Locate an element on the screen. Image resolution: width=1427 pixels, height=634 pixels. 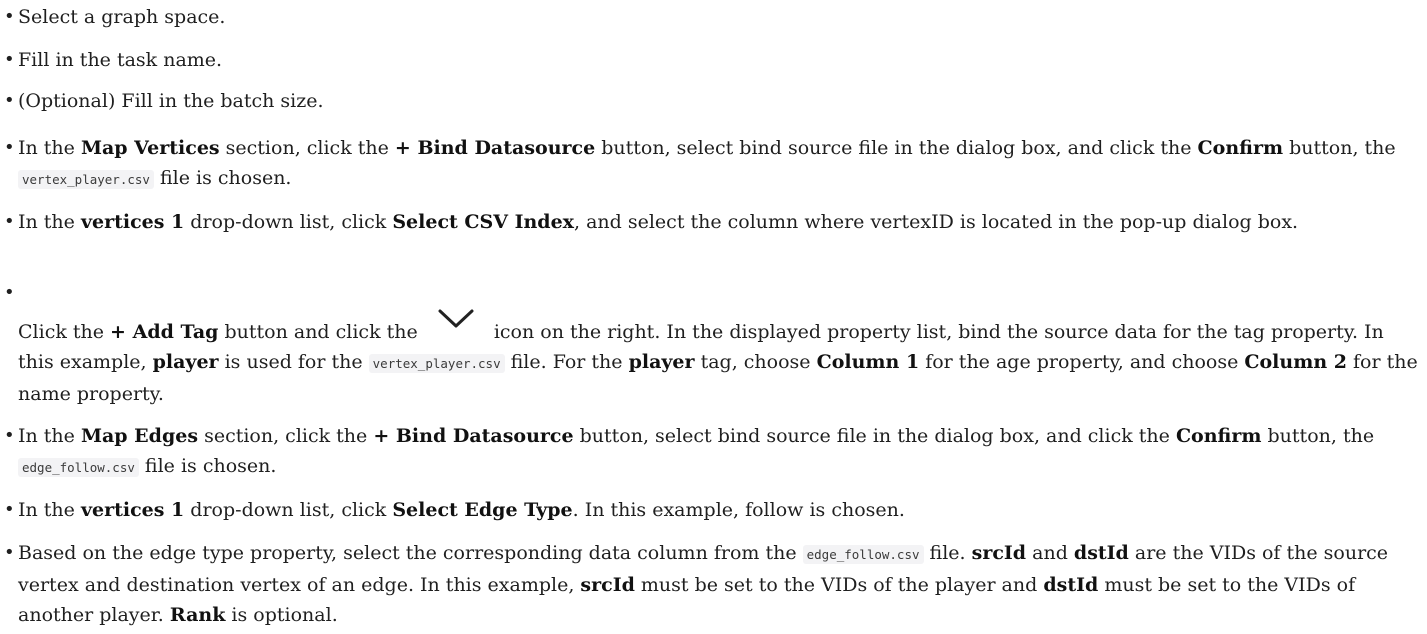
list-item-text: (Optional) Fill in the batch size. is located at coordinates (710, 101).